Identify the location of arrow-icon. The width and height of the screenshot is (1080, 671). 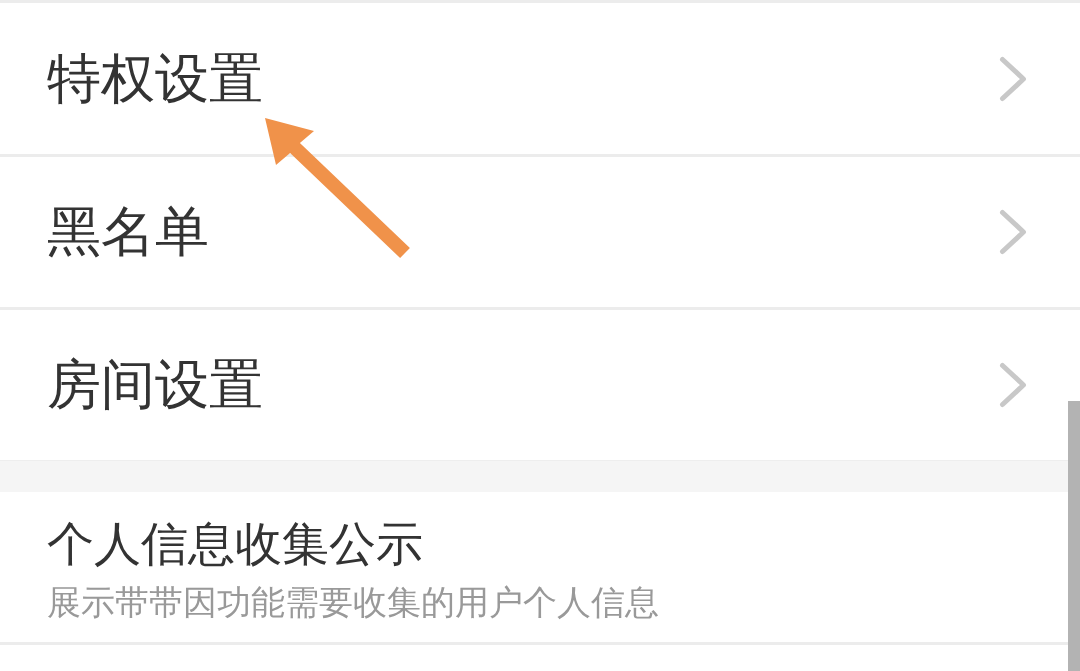
(337, 188).